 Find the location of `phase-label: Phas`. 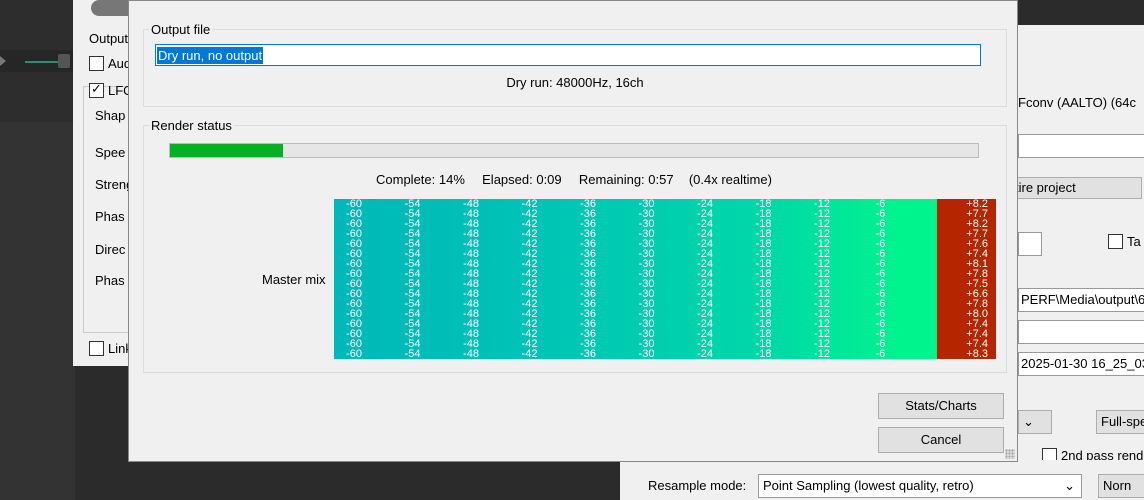

phase-label: Phas is located at coordinates (110, 216).